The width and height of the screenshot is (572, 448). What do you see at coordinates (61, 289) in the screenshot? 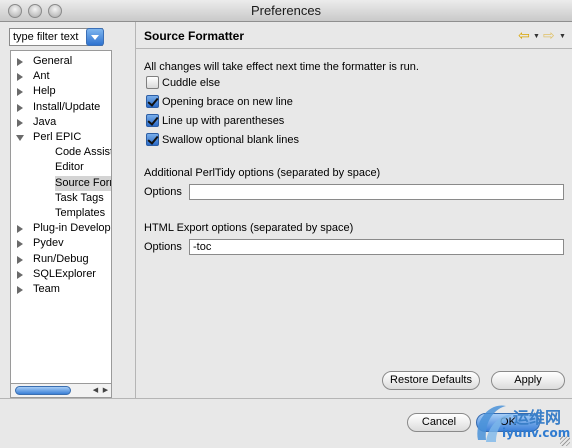
I see `tree-item: Team` at bounding box center [61, 289].